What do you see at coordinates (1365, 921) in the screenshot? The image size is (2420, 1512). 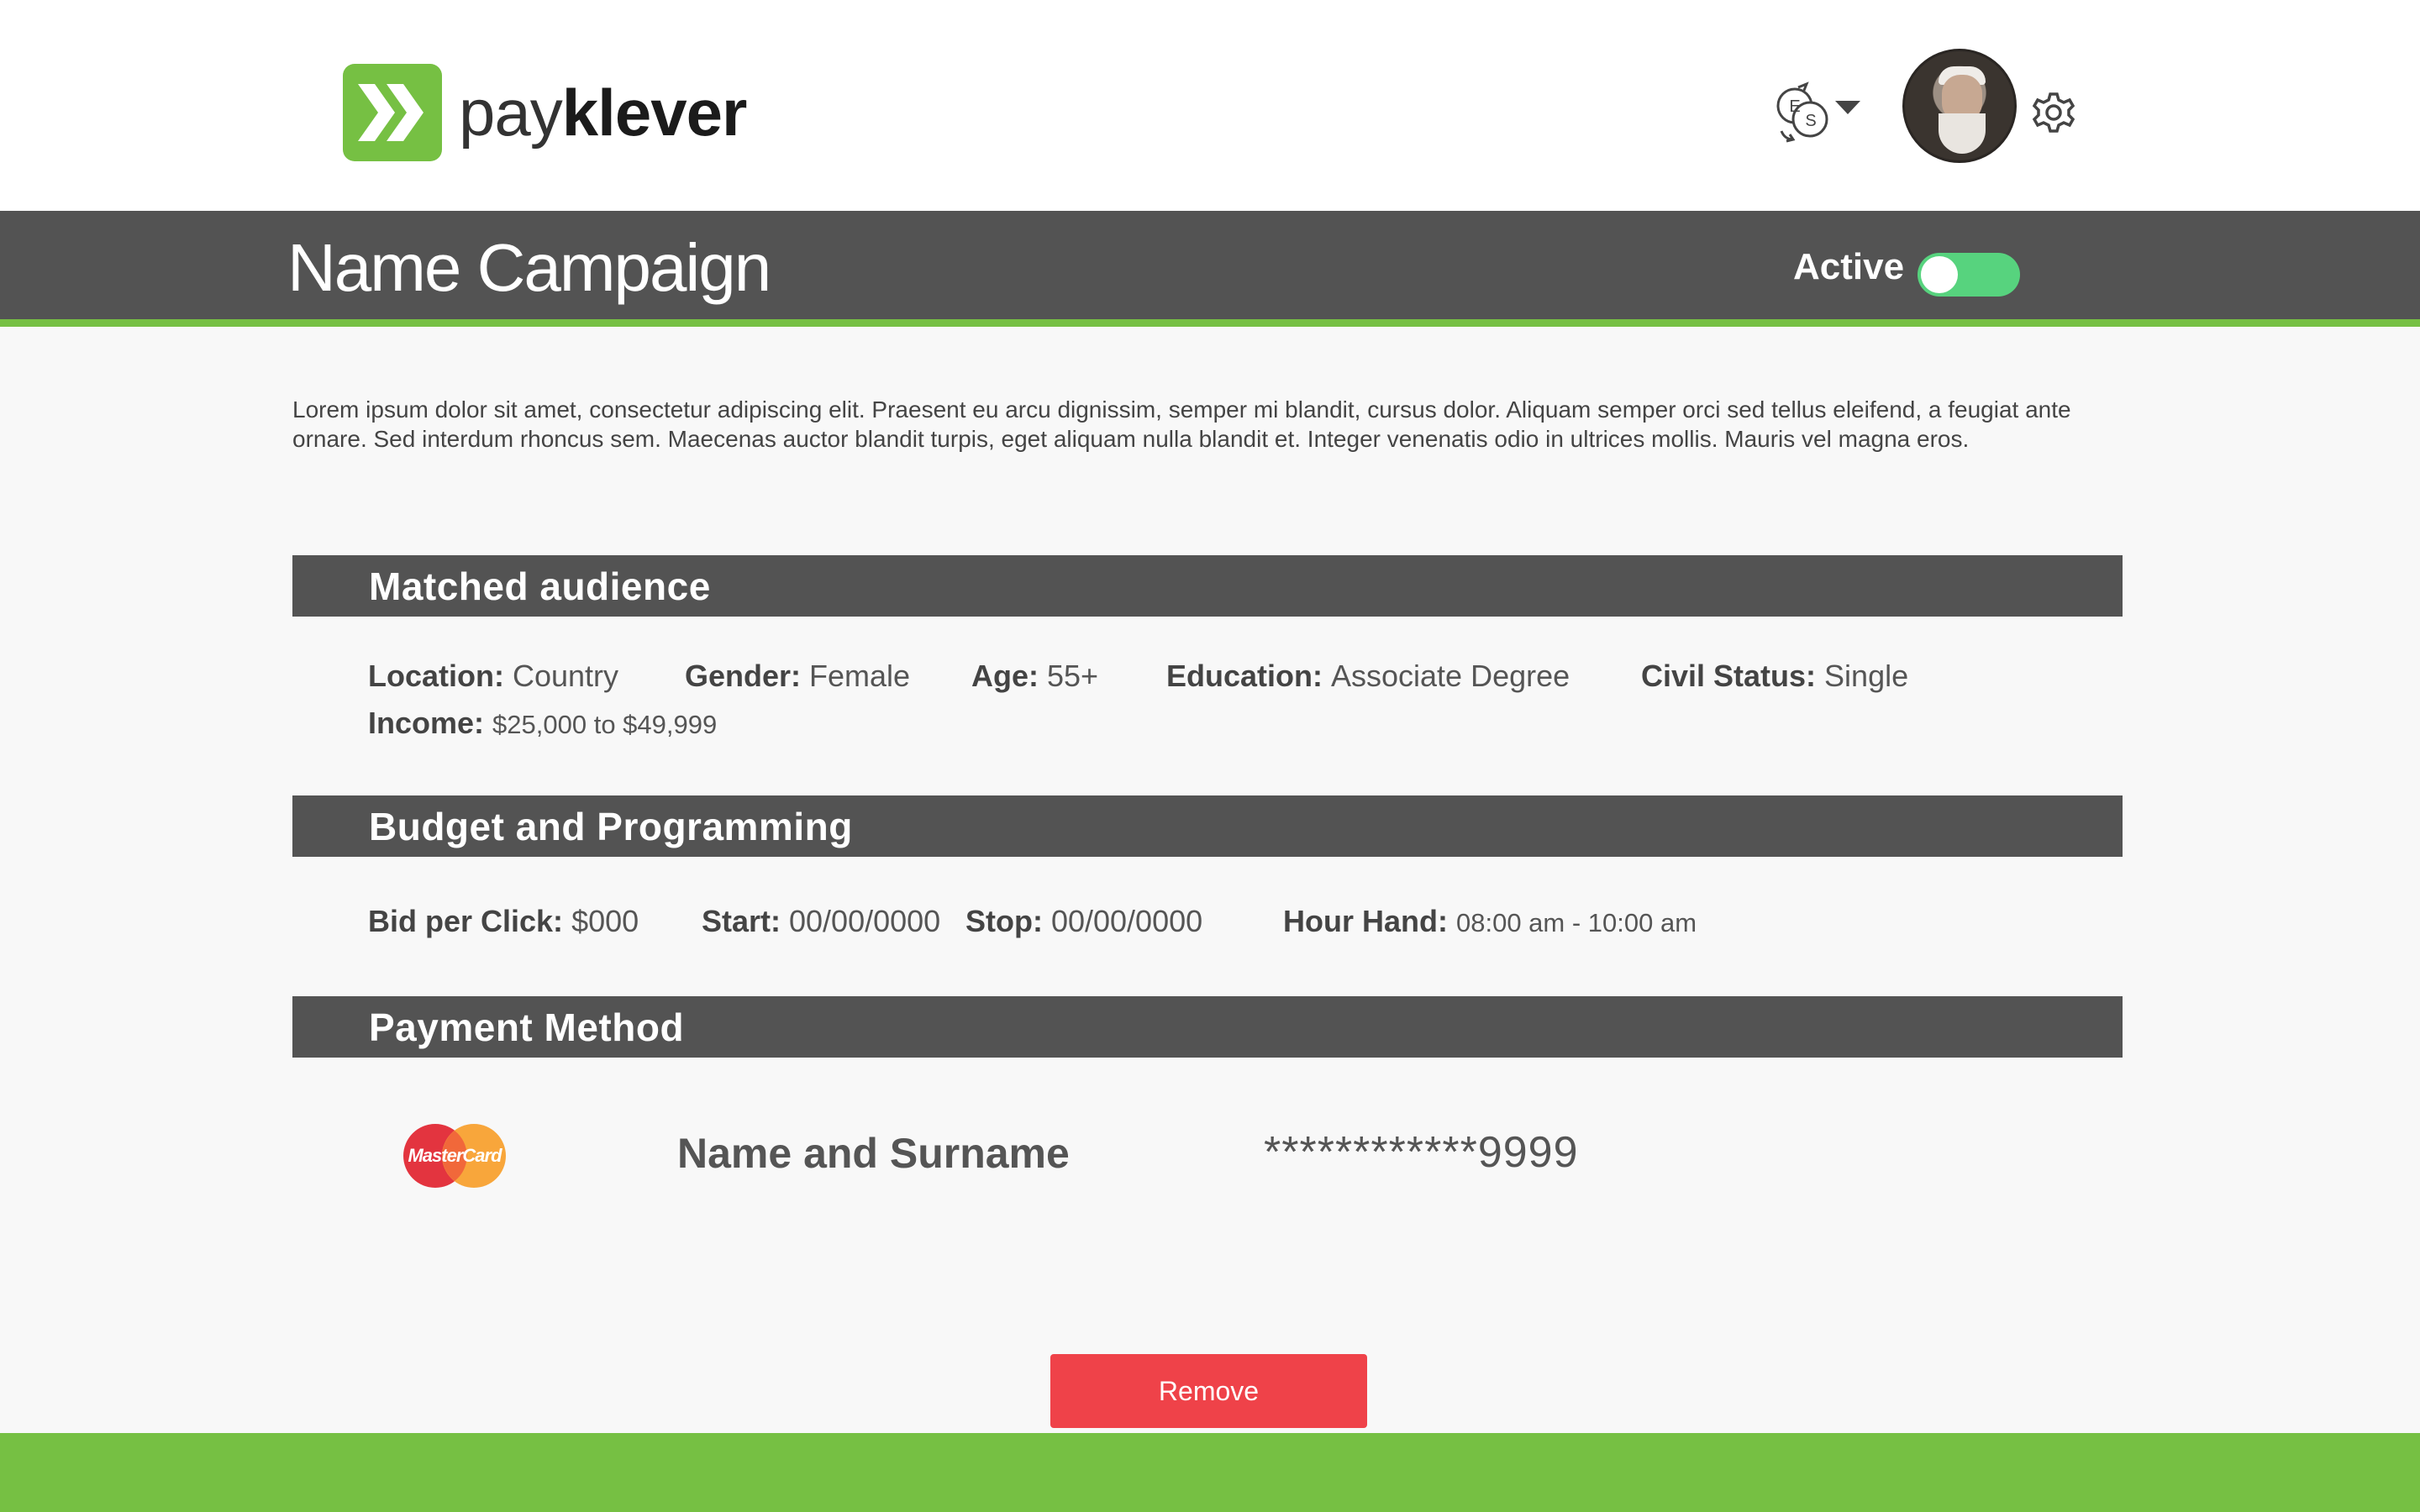 I see `hour-label: Hour Hand:` at bounding box center [1365, 921].